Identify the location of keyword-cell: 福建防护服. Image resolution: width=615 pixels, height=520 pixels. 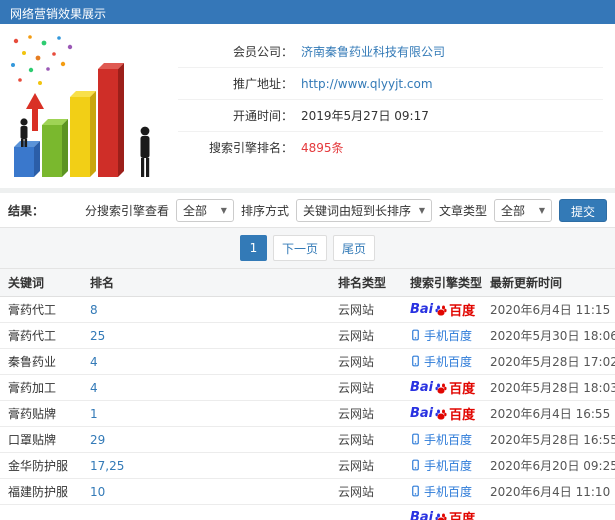
(38, 492).